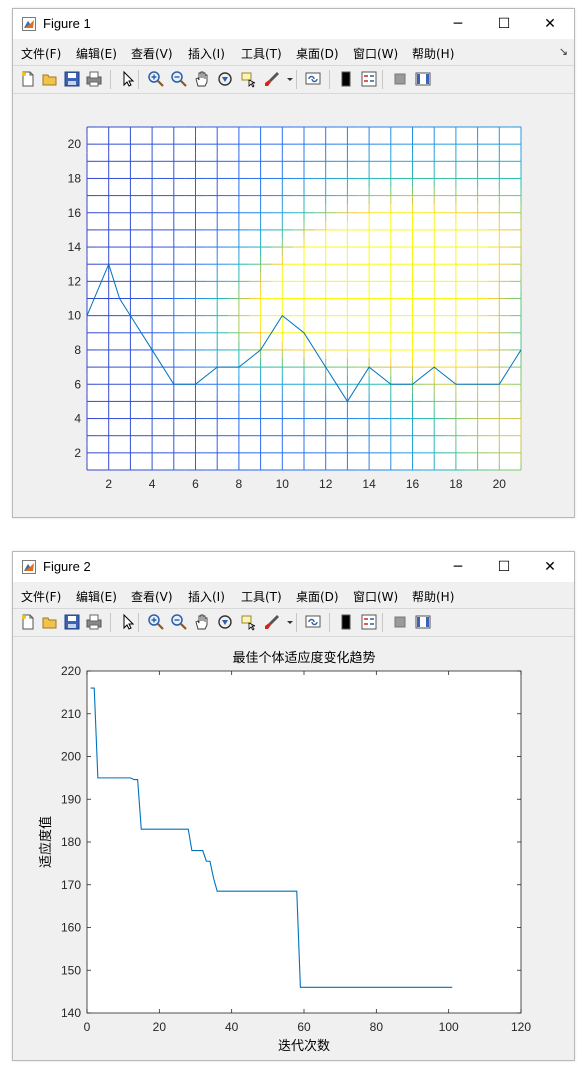 The height and width of the screenshot is (1073, 586). Describe the element at coordinates (46, 842) in the screenshot. I see `y-axis-label: 适应度值` at that location.